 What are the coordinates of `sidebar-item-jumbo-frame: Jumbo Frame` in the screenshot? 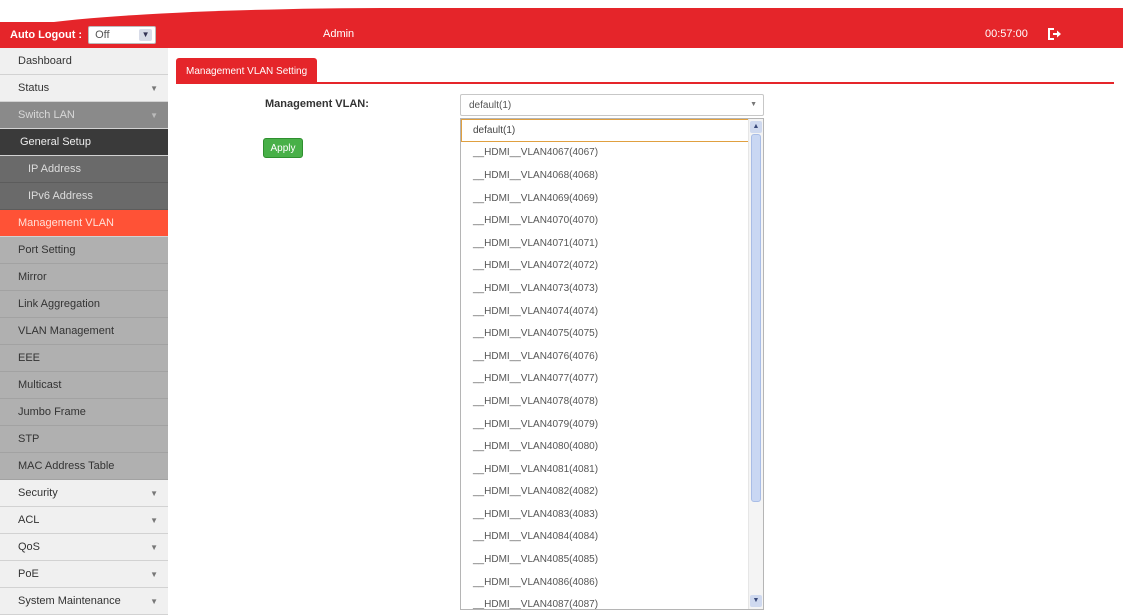 It's located at (84, 412).